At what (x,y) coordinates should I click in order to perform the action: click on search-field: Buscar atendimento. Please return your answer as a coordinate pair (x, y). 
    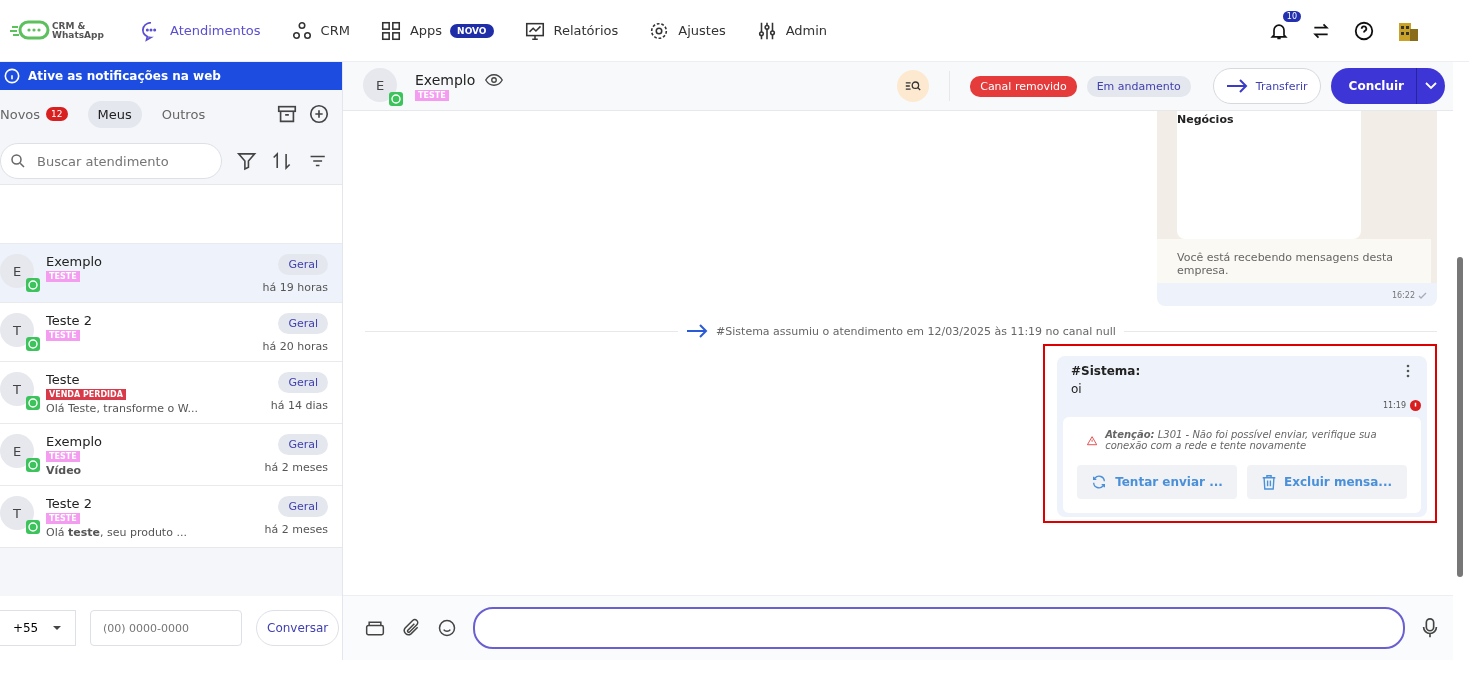
    Looking at the image, I should click on (111, 161).